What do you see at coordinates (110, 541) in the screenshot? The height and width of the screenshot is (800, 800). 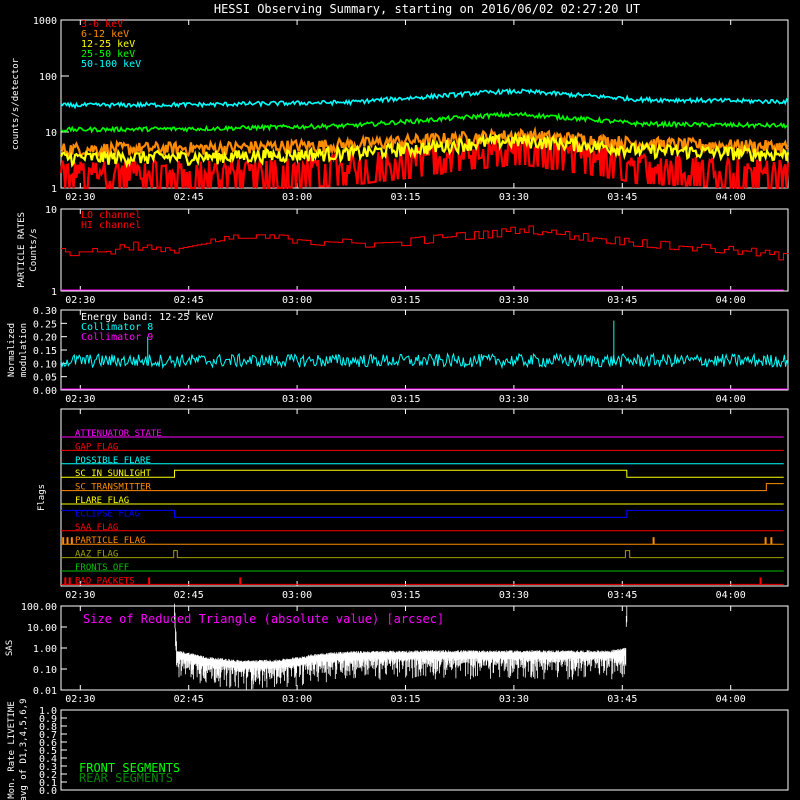 I see `flag-label: PARTICLE FLAG` at bounding box center [110, 541].